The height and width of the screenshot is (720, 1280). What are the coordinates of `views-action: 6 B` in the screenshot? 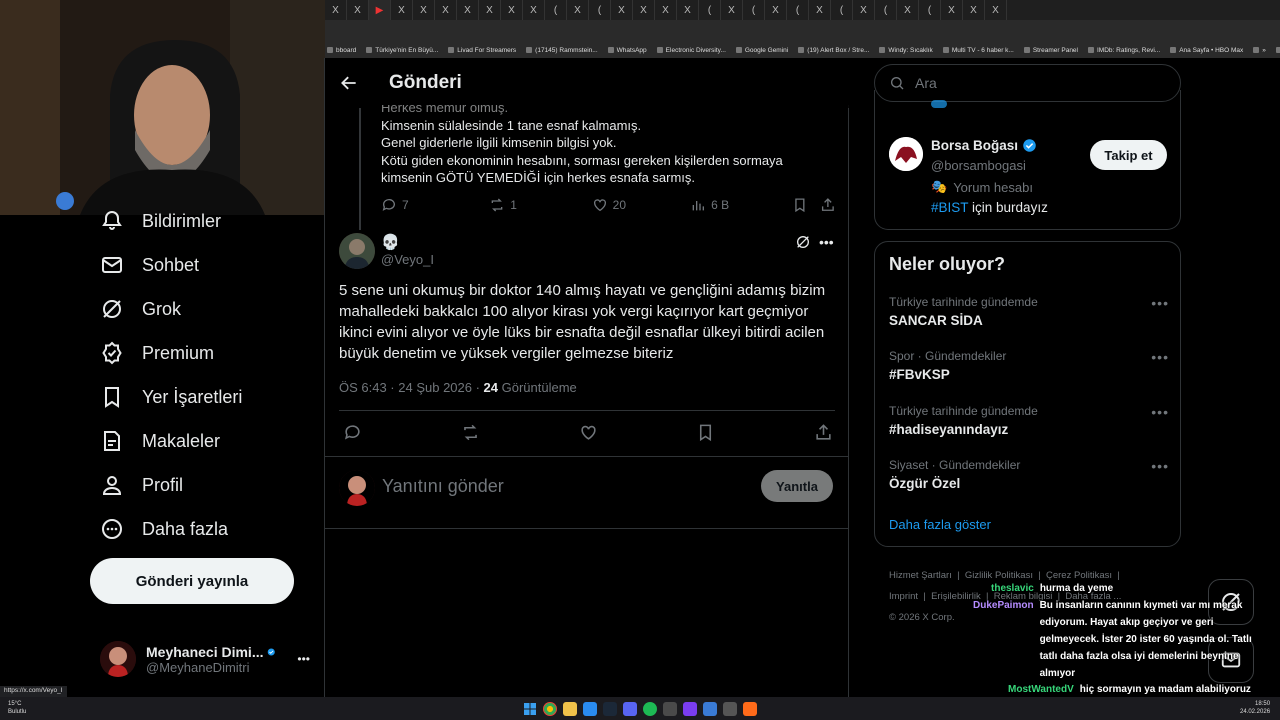 It's located at (741, 205).